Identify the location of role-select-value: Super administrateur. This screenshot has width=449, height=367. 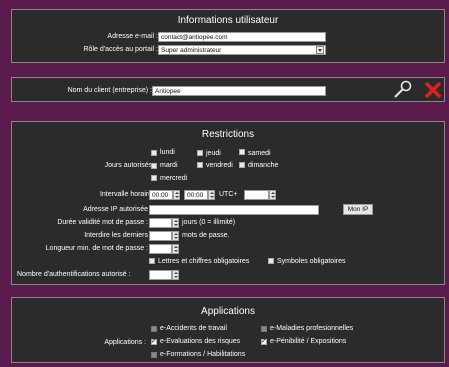
(191, 50).